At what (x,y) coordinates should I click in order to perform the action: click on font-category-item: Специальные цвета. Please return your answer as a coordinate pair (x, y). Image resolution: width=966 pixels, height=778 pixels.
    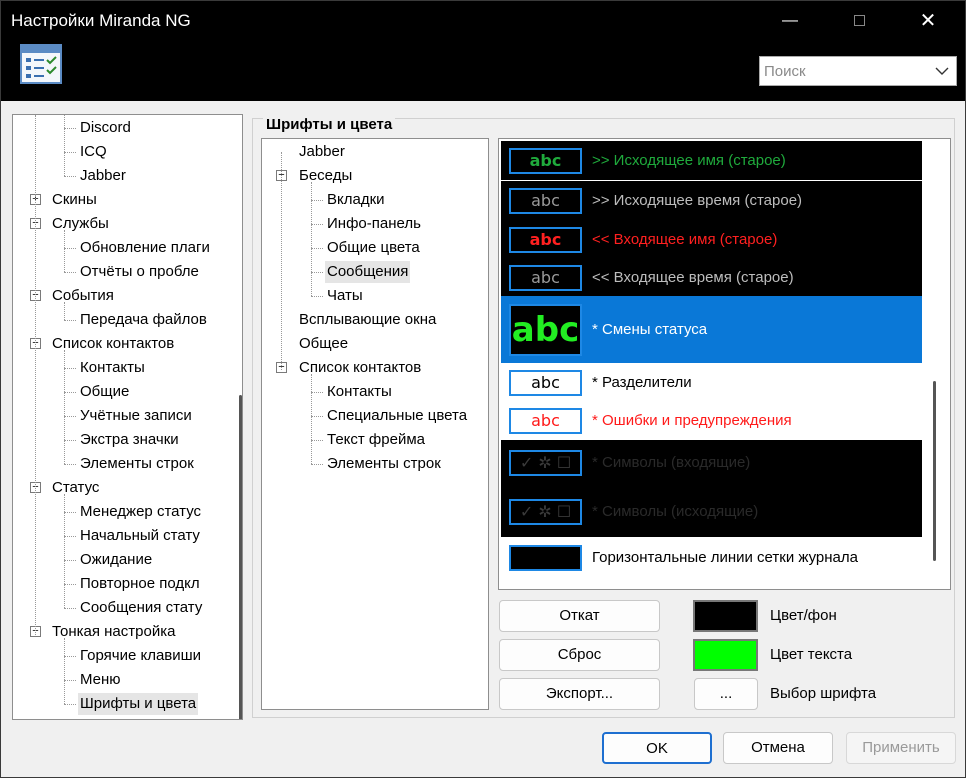
    Looking at the image, I should click on (397, 416).